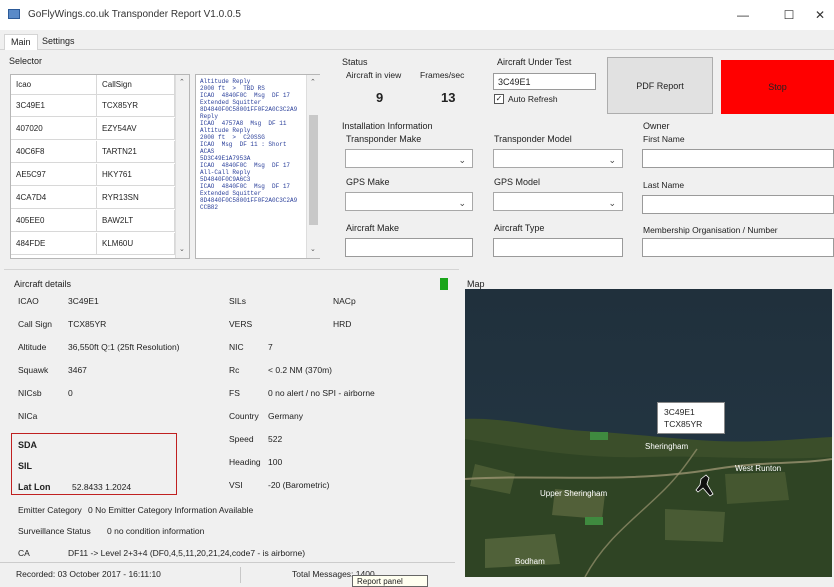 The width and height of the screenshot is (834, 587). I want to click on detail-field-value: 0 no alert / no SPI - airborne, so click(321, 393).